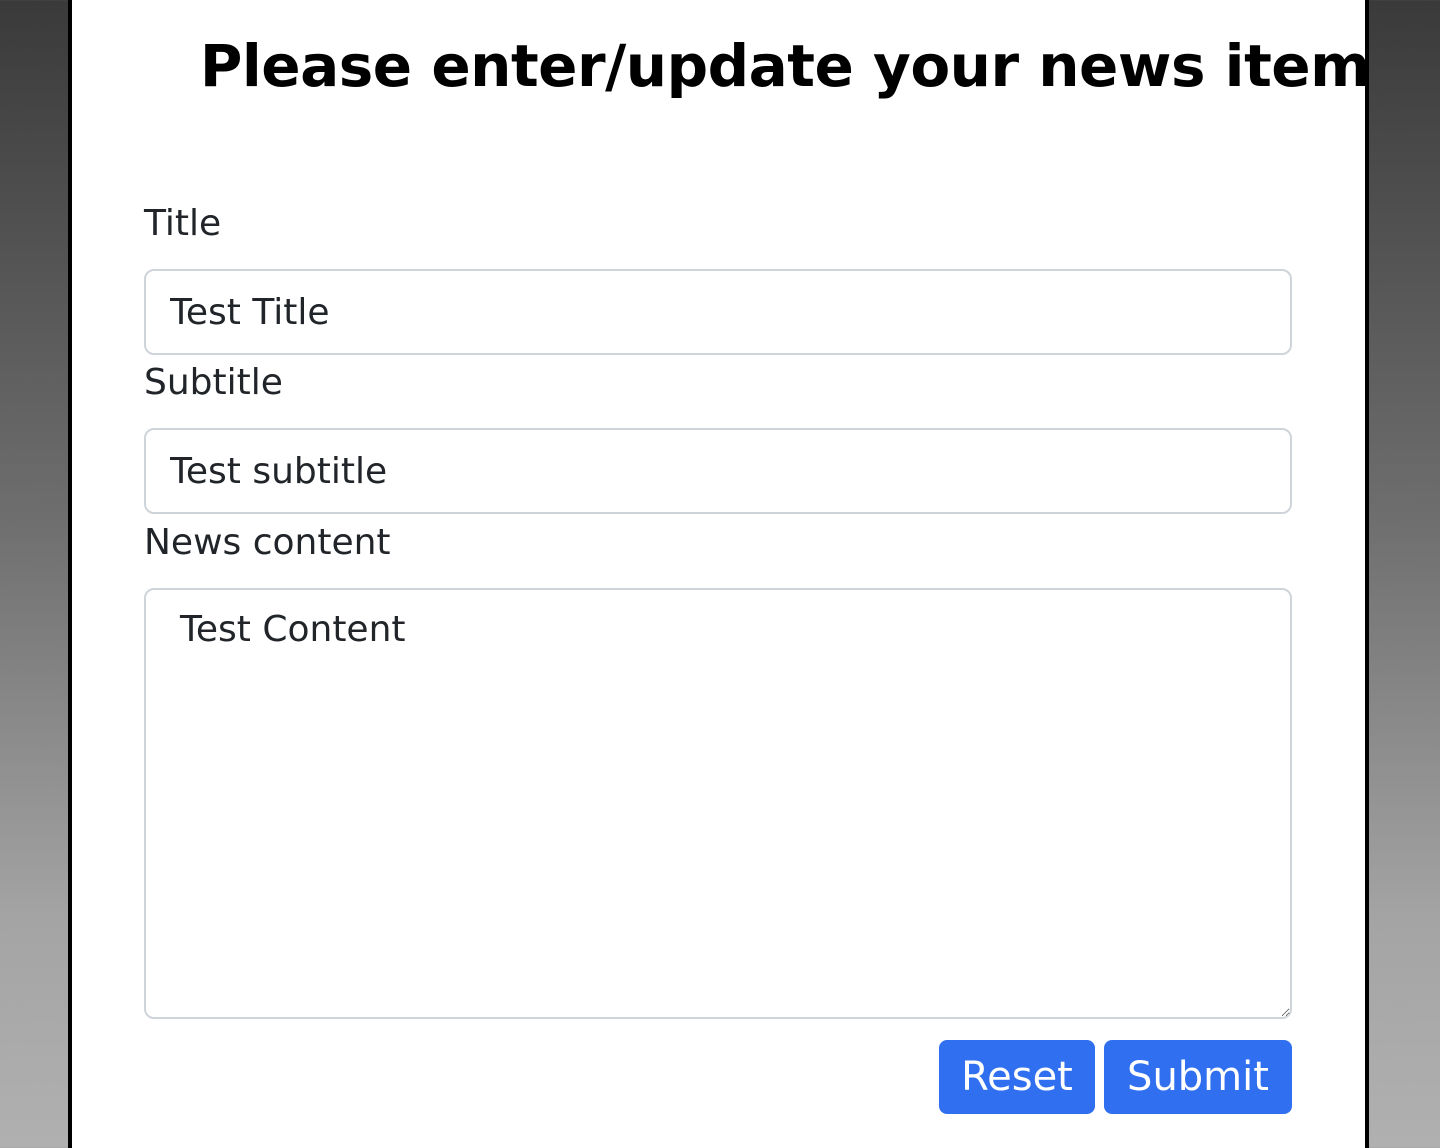 This screenshot has height=1148, width=1440. I want to click on subtitle-input, so click(718, 471).